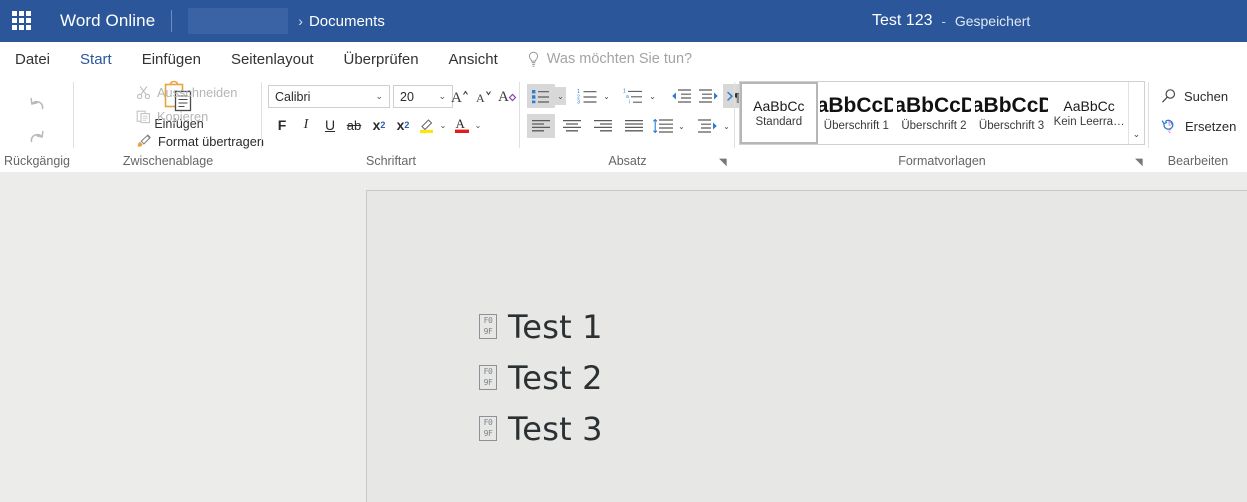  I want to click on shrink-font-icon: A, so click(483, 98).